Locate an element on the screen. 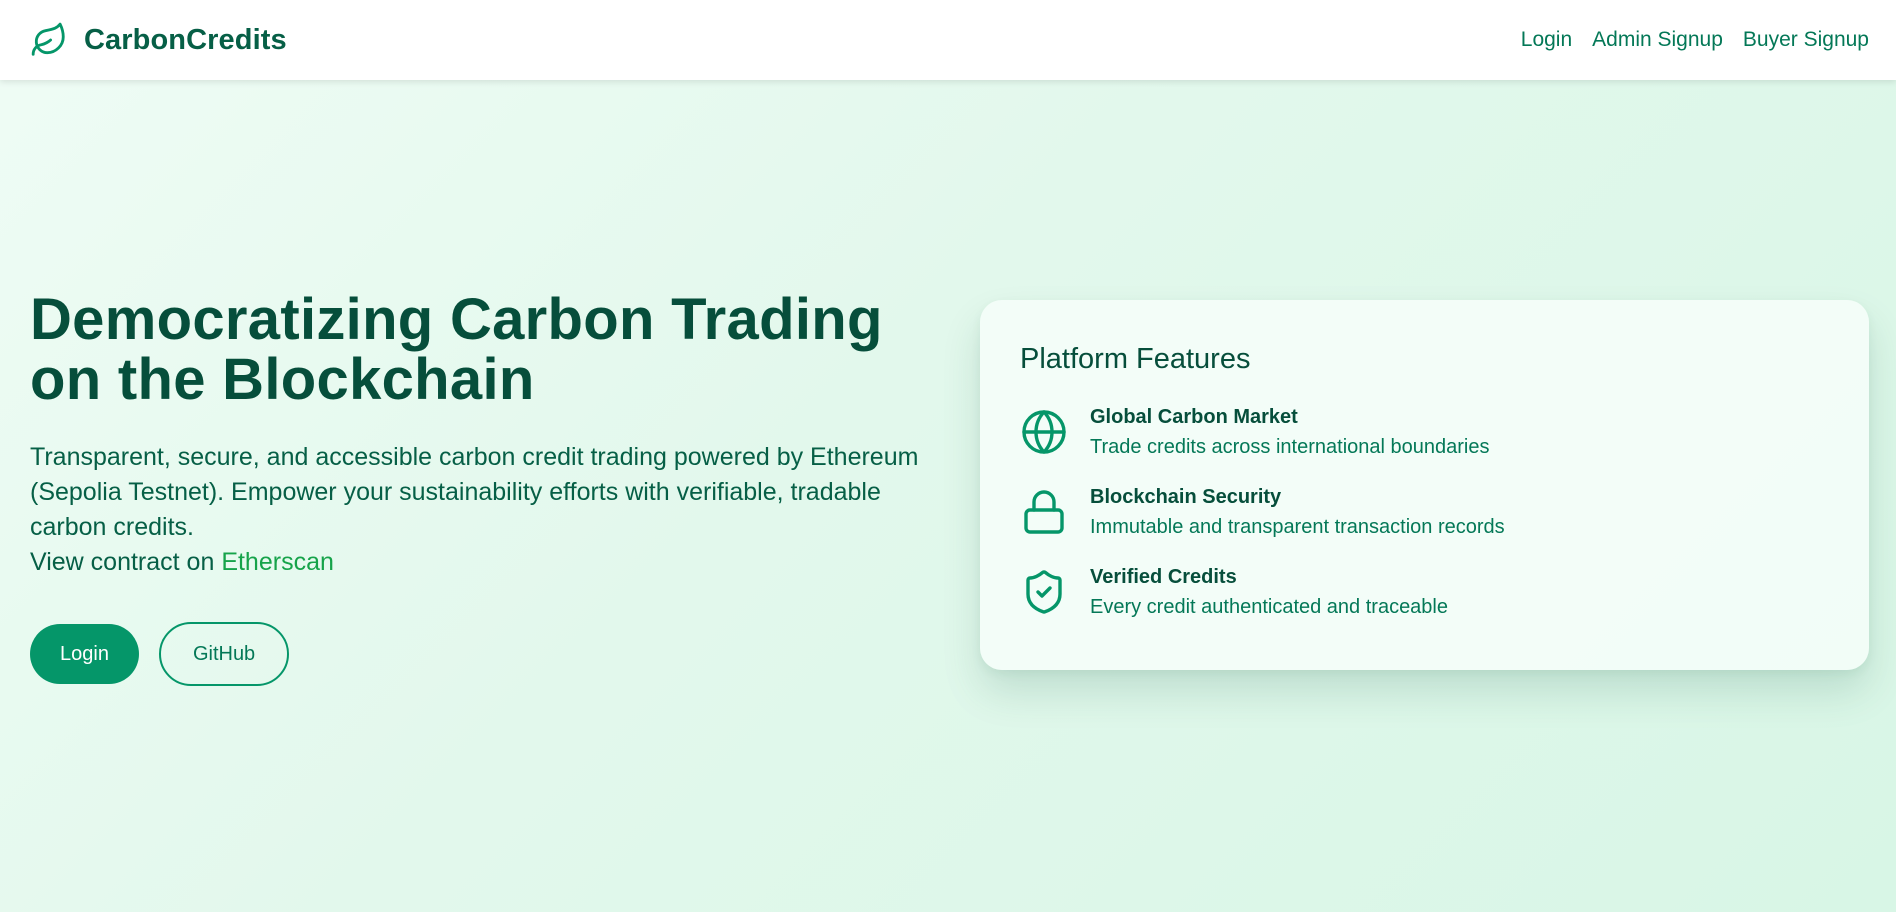 This screenshot has width=1896, height=912. lock-icon is located at coordinates (1044, 512).